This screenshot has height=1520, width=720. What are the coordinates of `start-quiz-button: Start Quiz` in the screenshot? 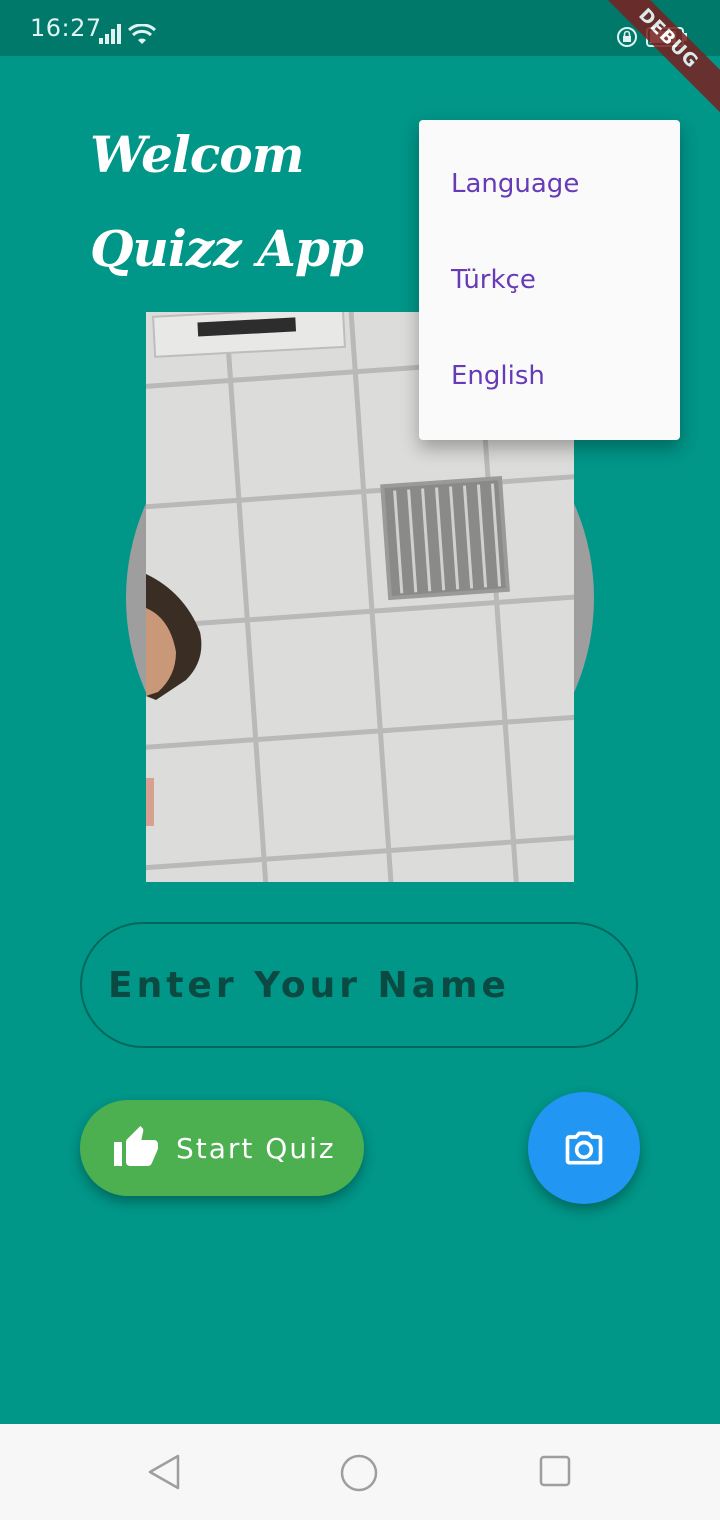 It's located at (222, 1148).